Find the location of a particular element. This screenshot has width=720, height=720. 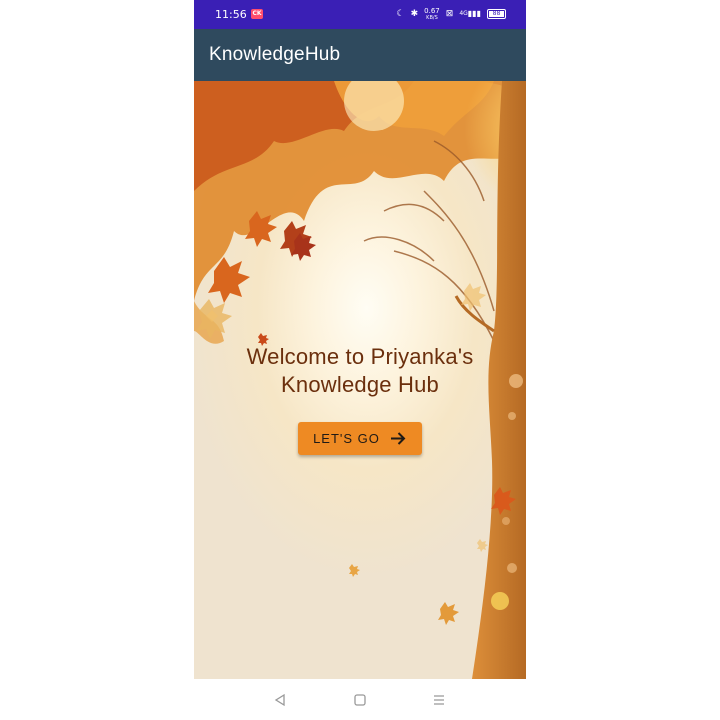

welcome-heading: Welcome to Priyanka's Knowledge Hub is located at coordinates (360, 371).